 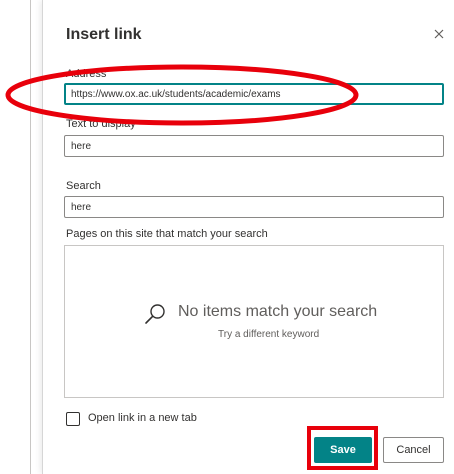 I want to click on close-icon, so click(x=439, y=34).